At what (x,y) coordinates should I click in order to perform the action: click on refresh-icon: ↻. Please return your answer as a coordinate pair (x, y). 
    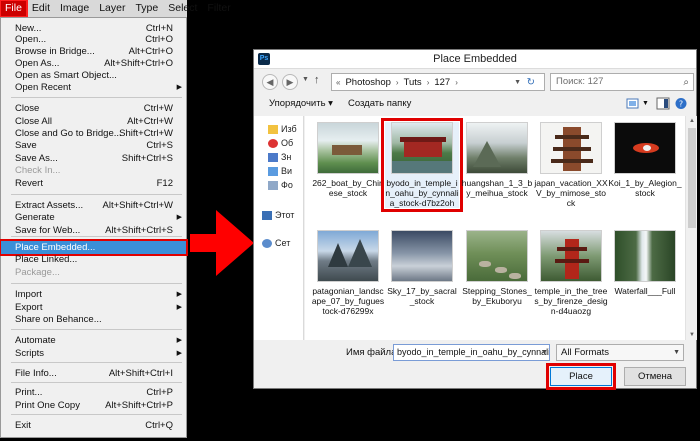
    Looking at the image, I should click on (531, 82).